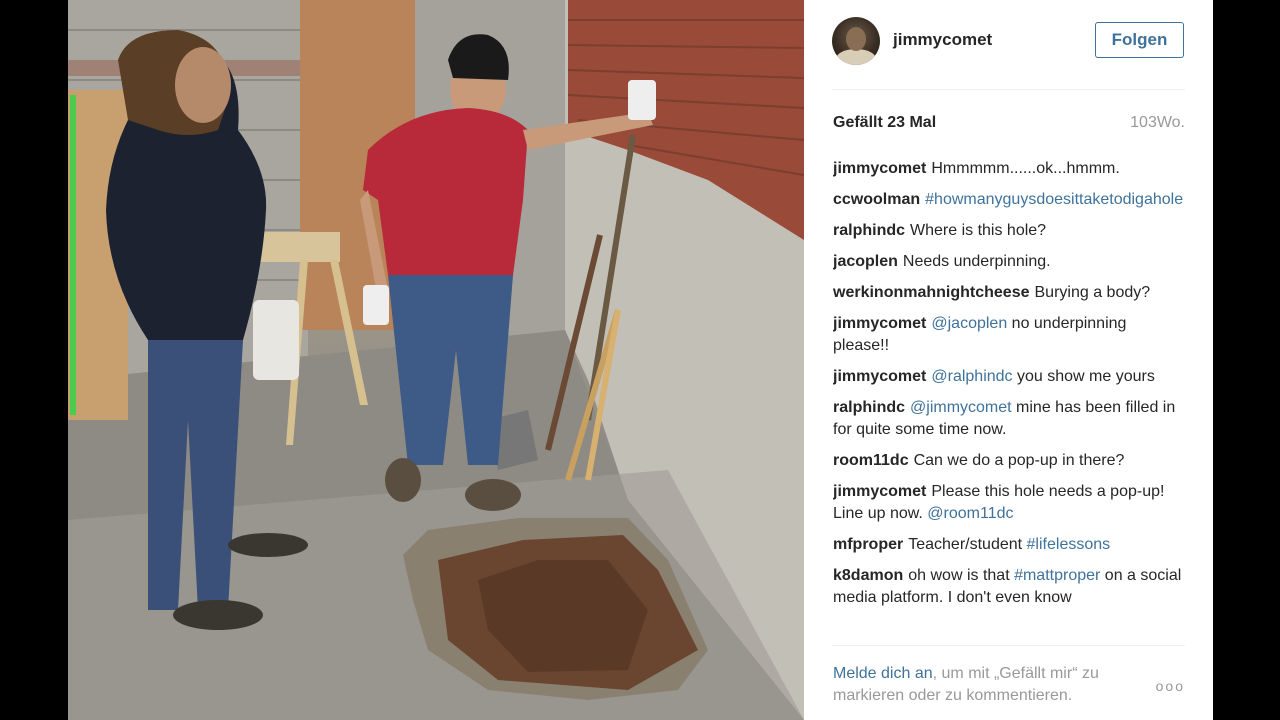 The height and width of the screenshot is (720, 1280). What do you see at coordinates (1008, 645) in the screenshot?
I see `footer-divider` at bounding box center [1008, 645].